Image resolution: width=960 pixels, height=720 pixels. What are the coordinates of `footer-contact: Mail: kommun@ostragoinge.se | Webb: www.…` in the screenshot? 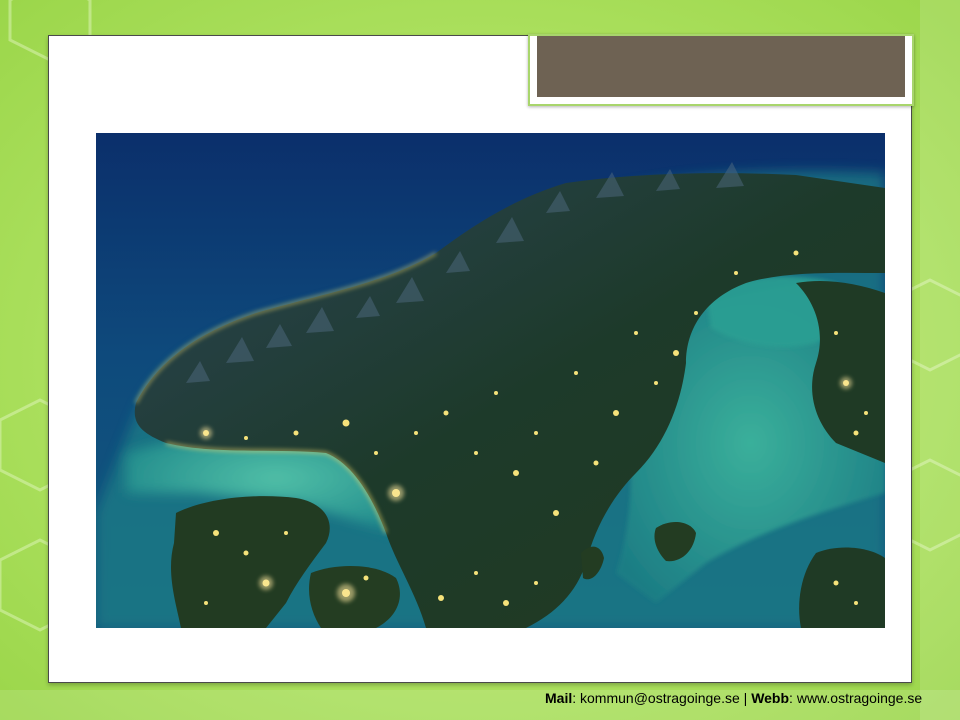 It's located at (745, 698).